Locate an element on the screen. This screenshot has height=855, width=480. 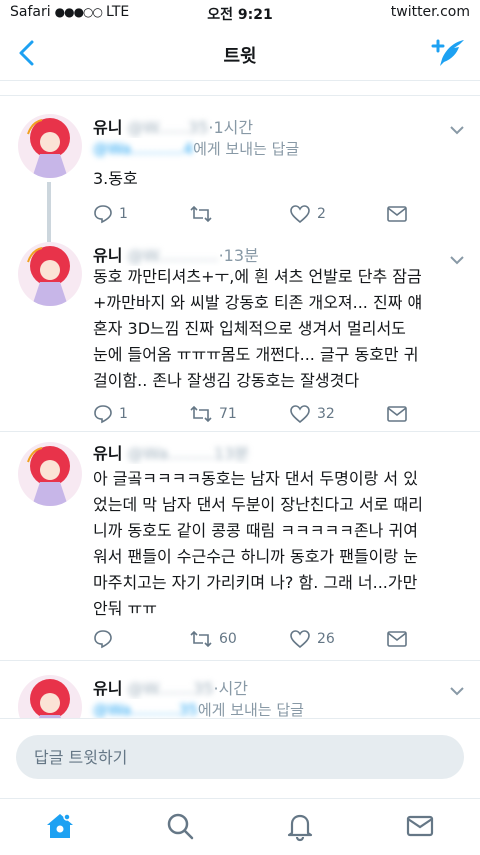
reply-context: @Wa..........35에게 보내는 답글 is located at coordinates (198, 708).